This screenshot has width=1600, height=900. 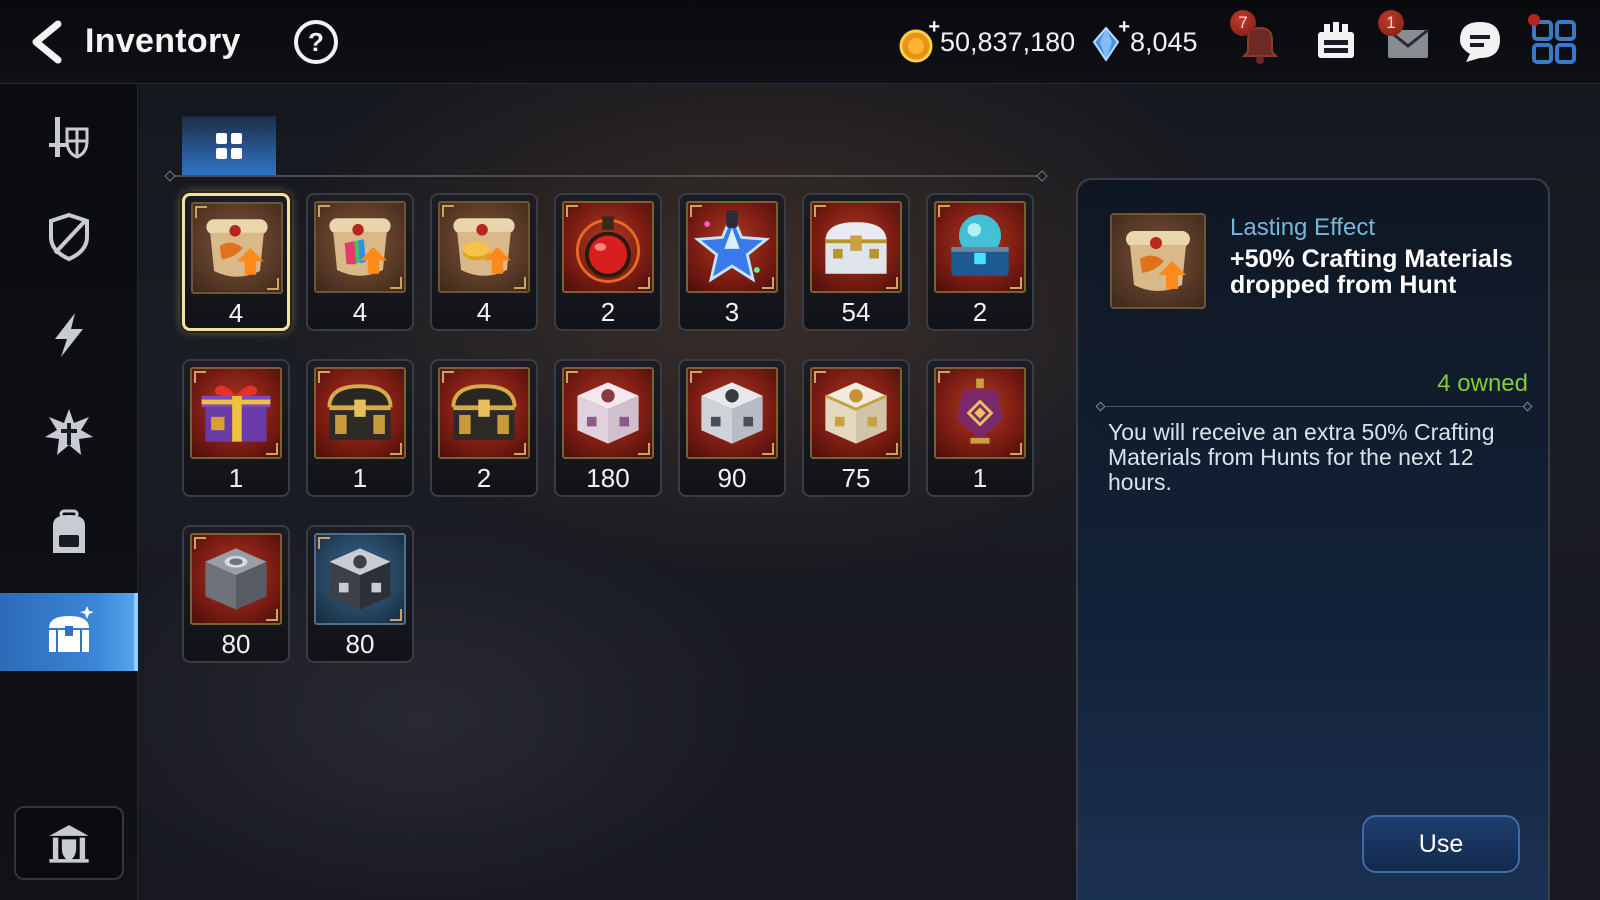 I want to click on detail-item-image, so click(x=1158, y=261).